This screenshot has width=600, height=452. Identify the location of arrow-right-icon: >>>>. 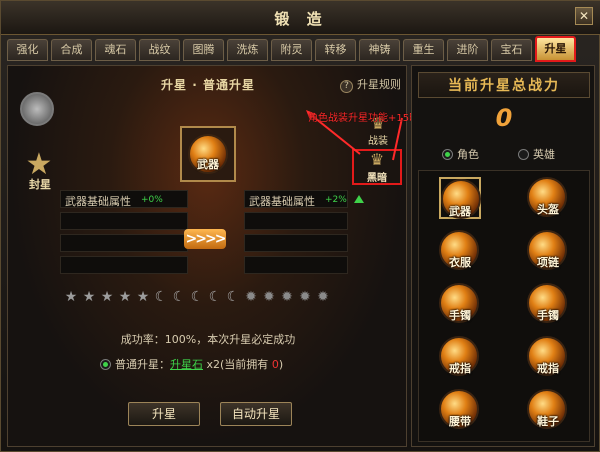
(205, 239).